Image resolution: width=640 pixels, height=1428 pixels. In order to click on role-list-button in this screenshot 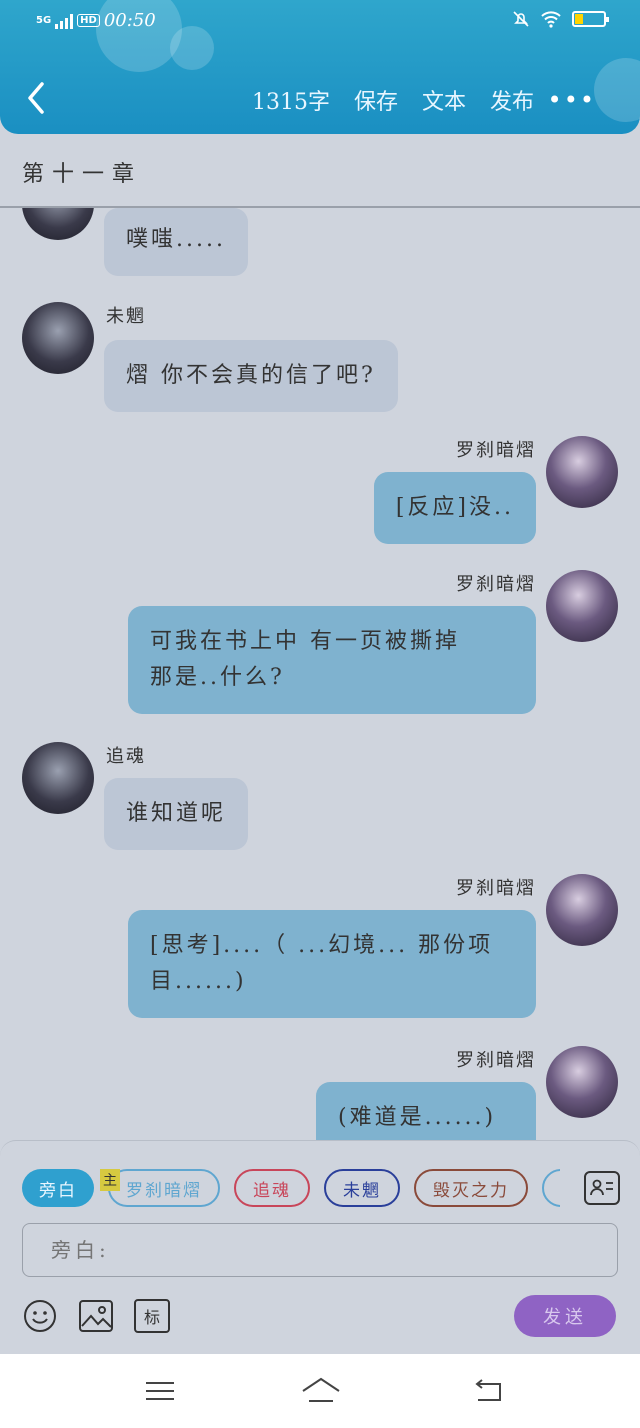, I will do `click(602, 1188)`.